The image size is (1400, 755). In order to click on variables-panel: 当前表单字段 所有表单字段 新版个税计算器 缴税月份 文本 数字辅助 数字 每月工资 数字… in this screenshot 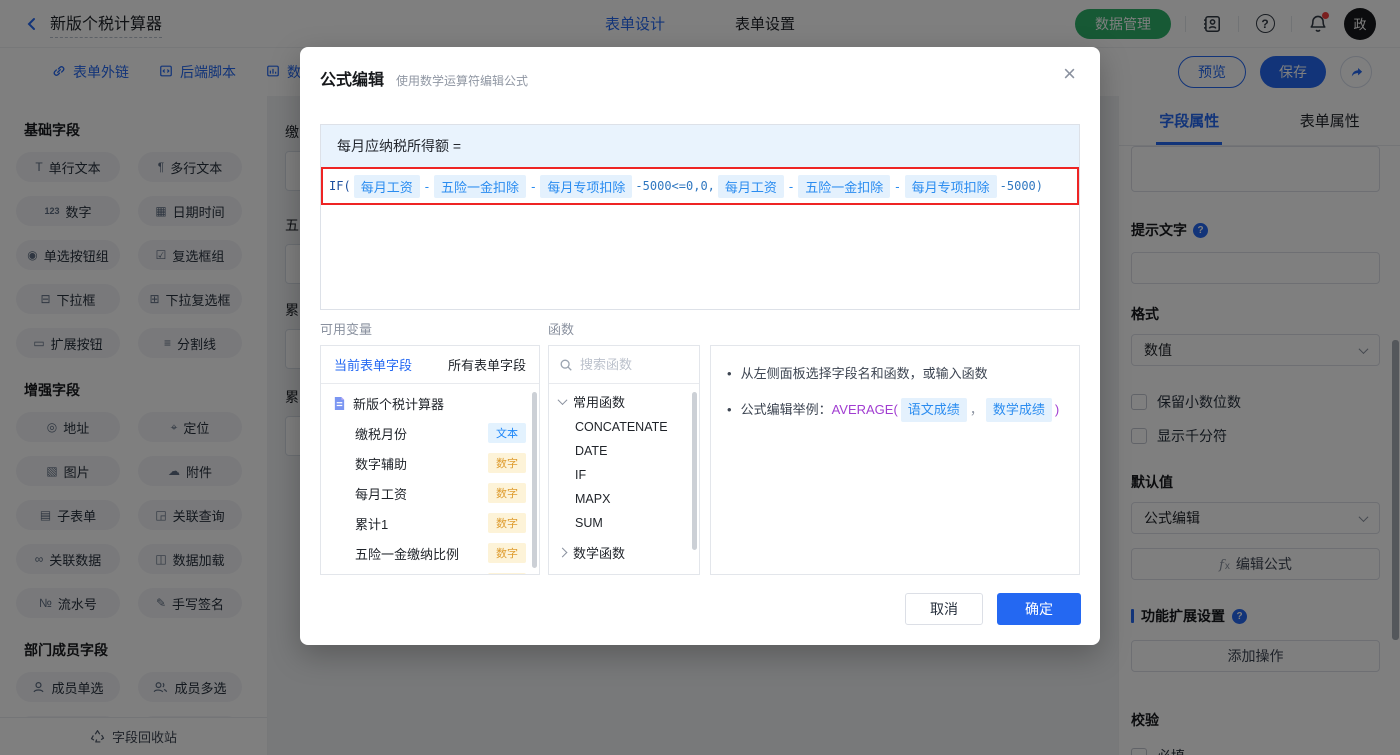, I will do `click(430, 460)`.